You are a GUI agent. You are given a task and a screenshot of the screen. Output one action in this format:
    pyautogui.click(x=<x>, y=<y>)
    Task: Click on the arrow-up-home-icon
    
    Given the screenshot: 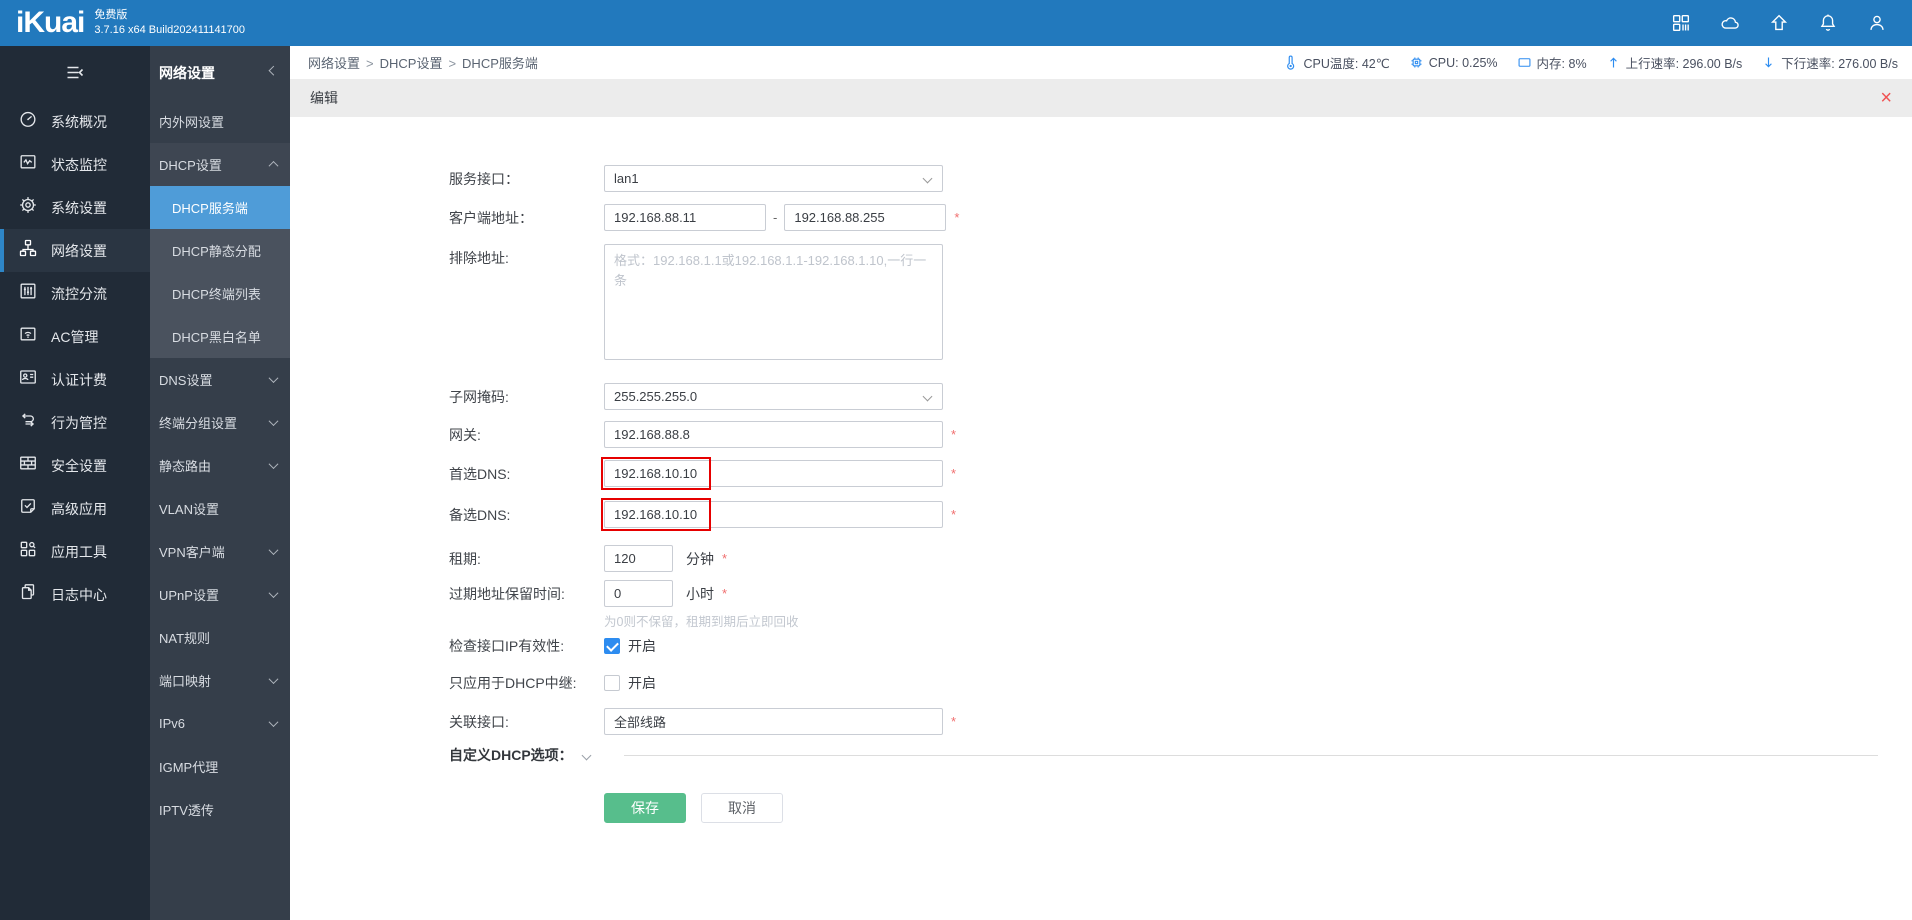 What is the action you would take?
    pyautogui.click(x=1779, y=23)
    